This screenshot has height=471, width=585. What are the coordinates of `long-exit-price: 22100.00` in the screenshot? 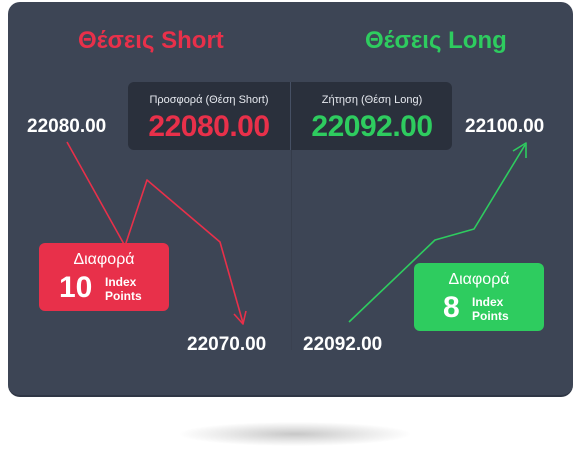 It's located at (505, 126).